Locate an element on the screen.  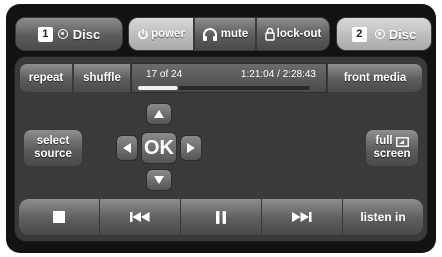
repeat-label: repeat is located at coordinates (46, 78).